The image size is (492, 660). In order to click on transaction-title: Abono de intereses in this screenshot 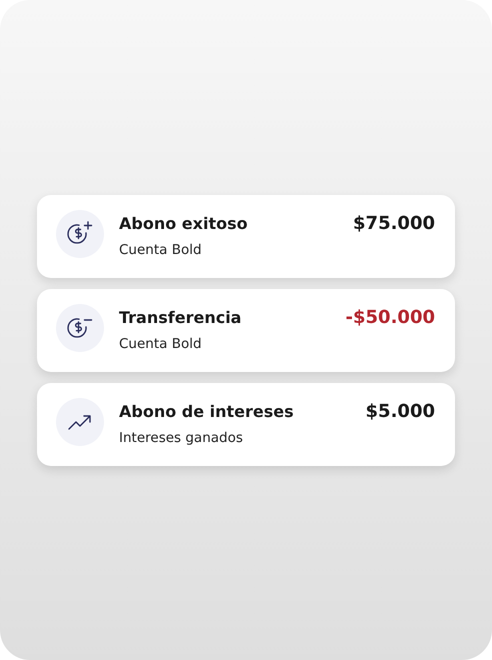, I will do `click(207, 411)`.